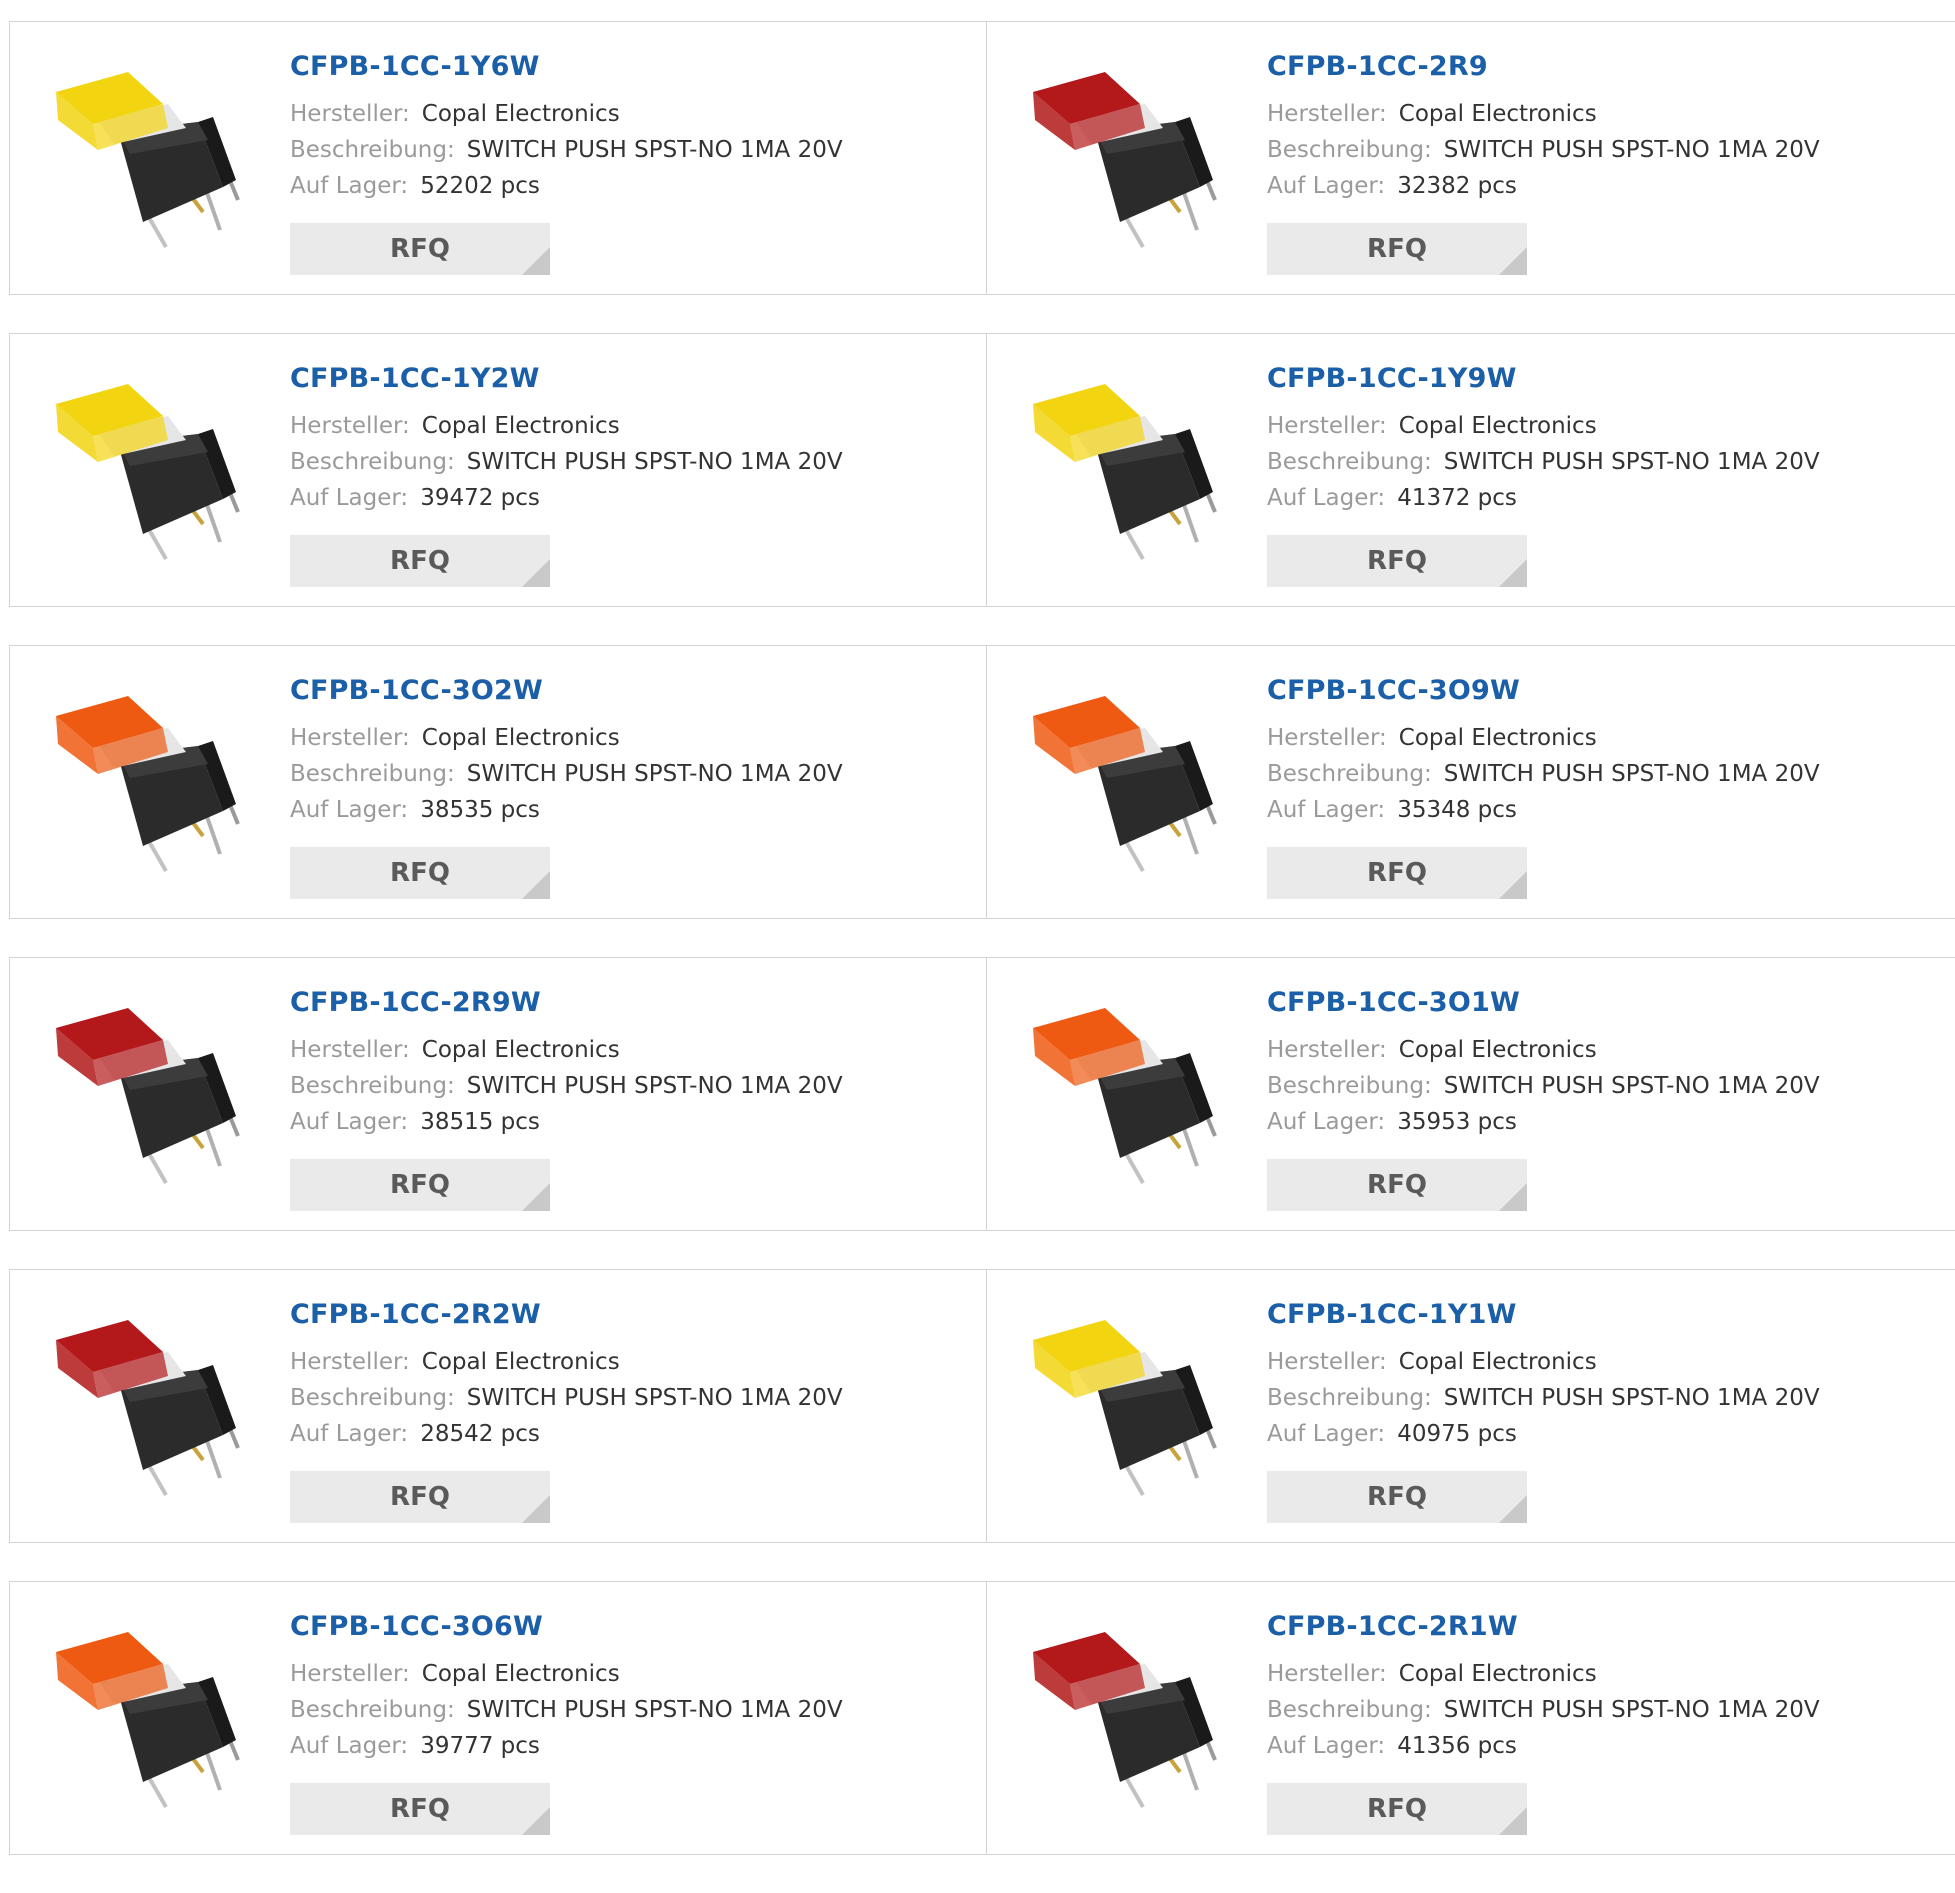 The height and width of the screenshot is (1893, 1955). What do you see at coordinates (1543, 67) in the screenshot?
I see `product-title-link: CFPB-1CC-2R9` at bounding box center [1543, 67].